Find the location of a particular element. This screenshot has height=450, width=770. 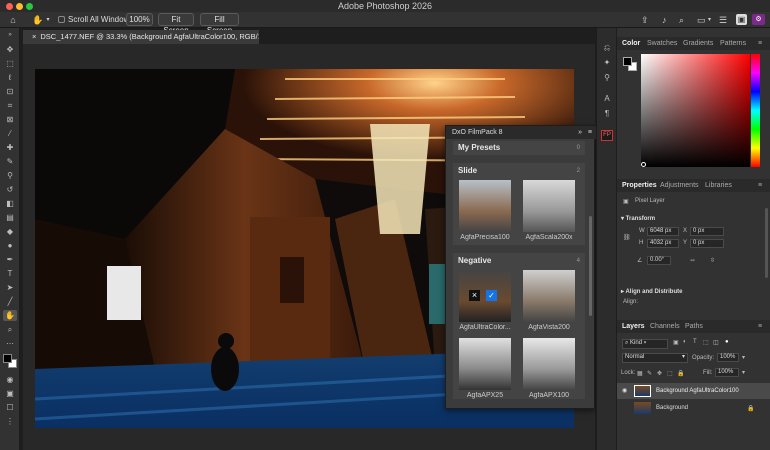

lasso-tool-icon: ℓ is located at coordinates (10, 77).